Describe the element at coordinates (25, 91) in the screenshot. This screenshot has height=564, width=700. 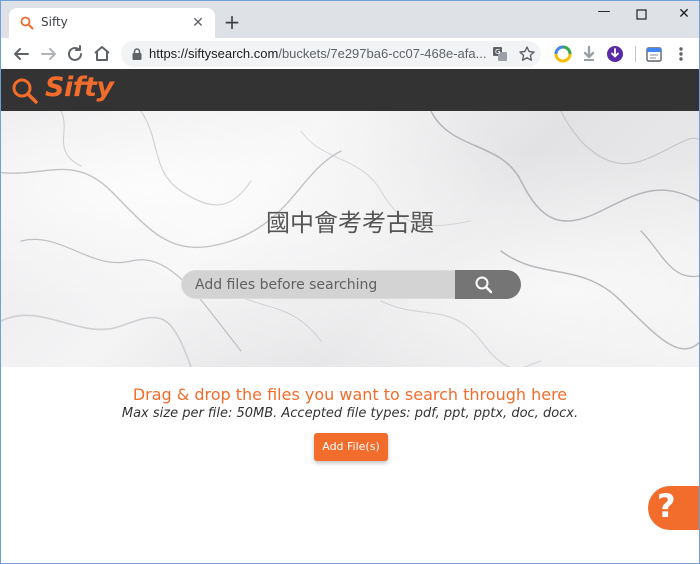
I see `logo-search-icon` at that location.